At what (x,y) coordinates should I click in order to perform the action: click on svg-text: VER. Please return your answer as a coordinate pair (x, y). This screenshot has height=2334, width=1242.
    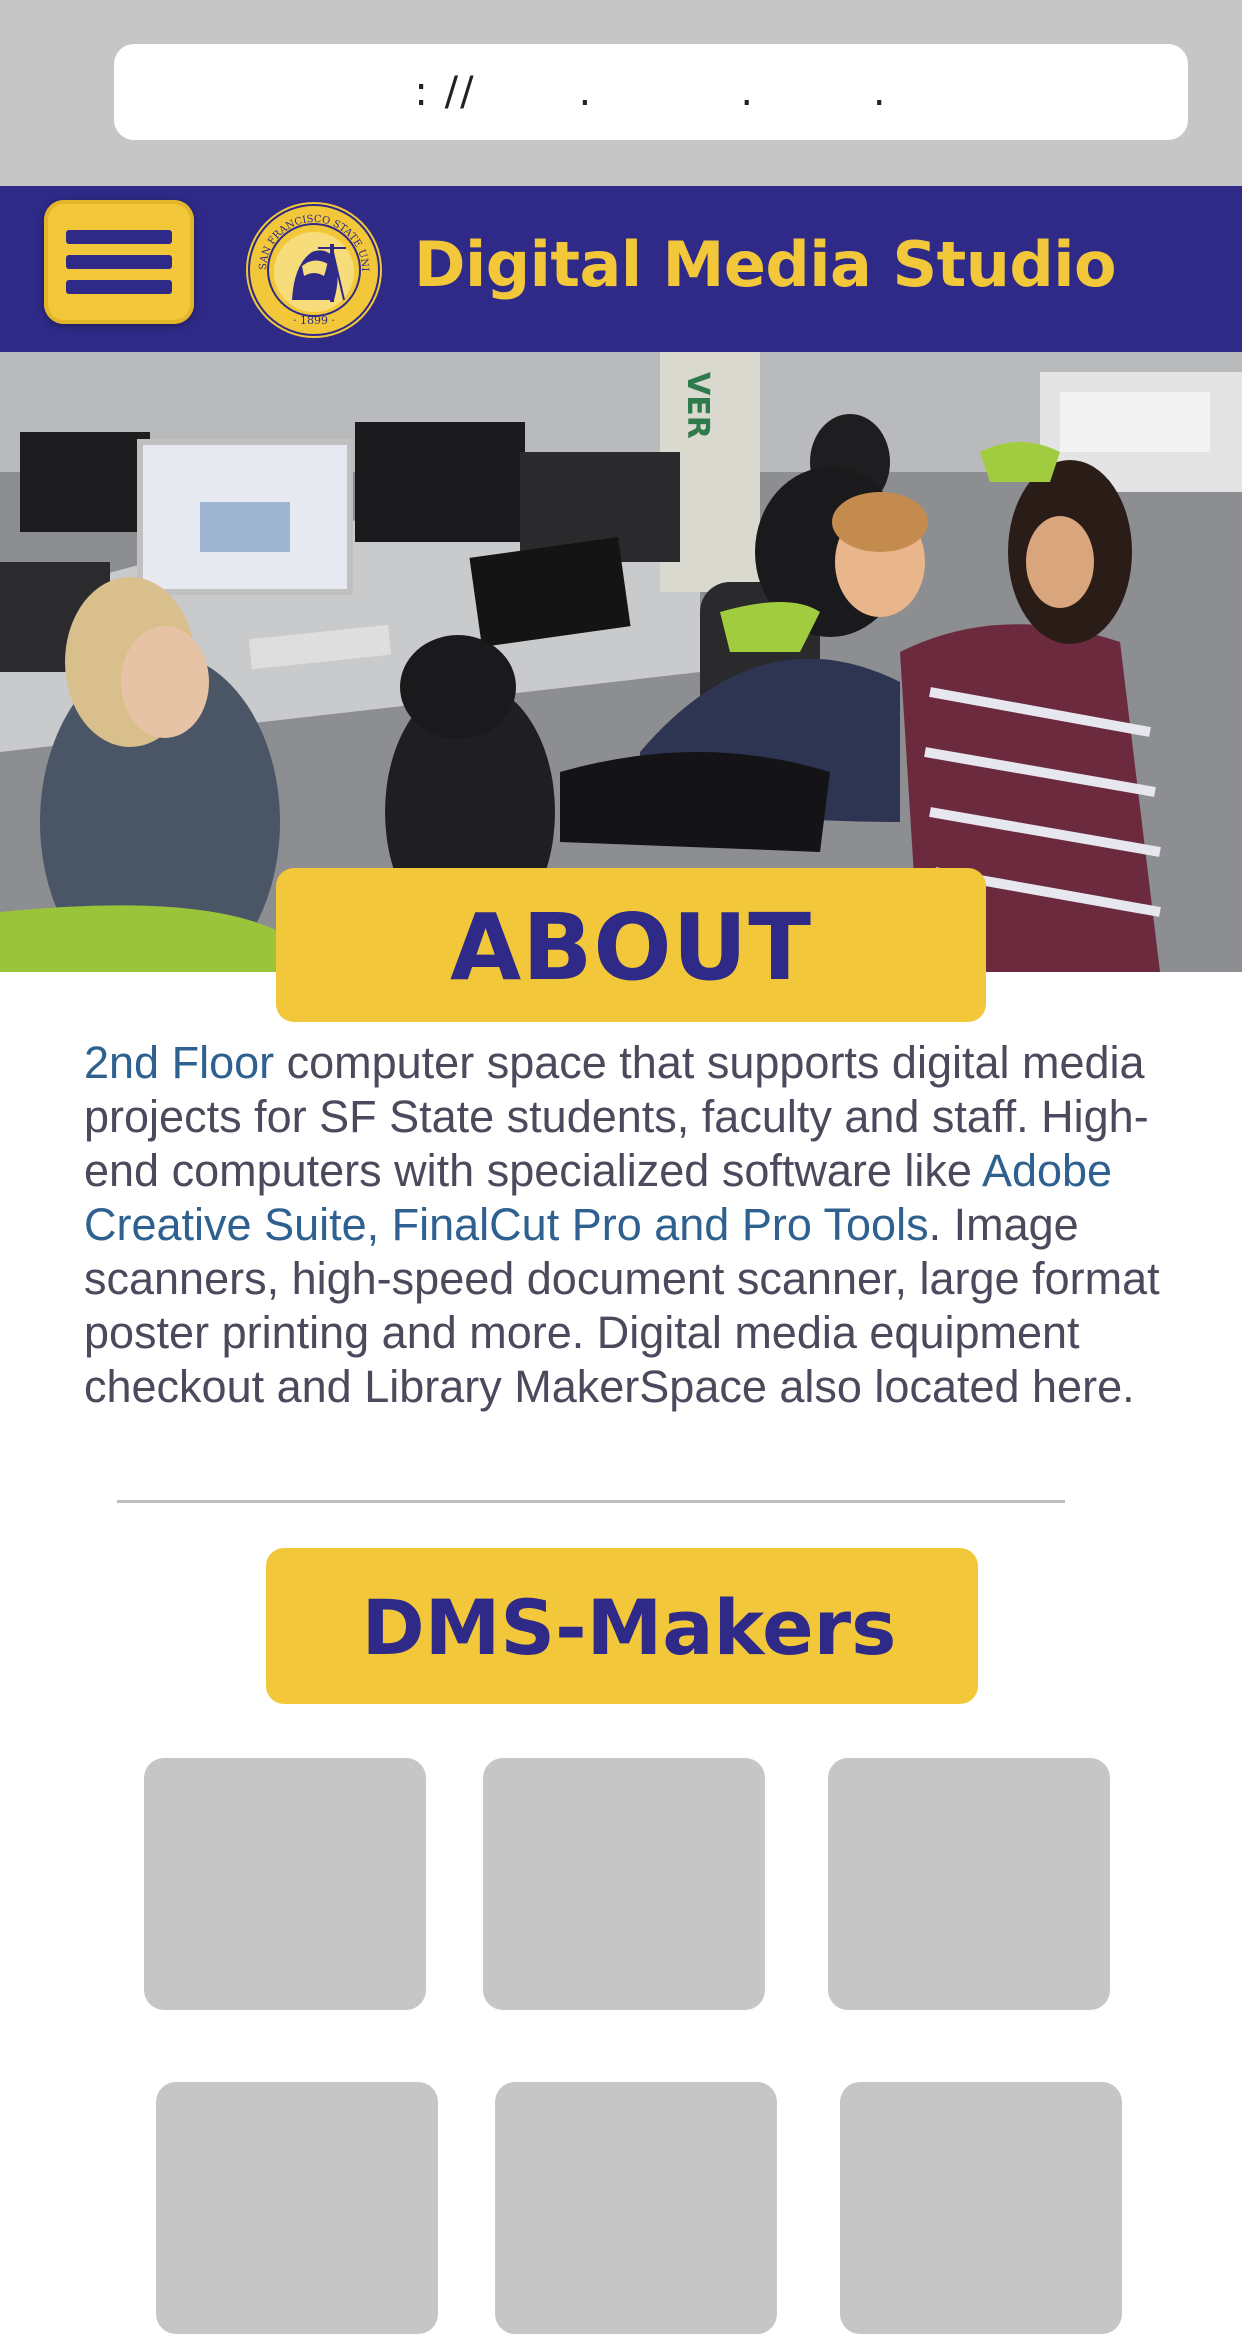
    Looking at the image, I should click on (697, 405).